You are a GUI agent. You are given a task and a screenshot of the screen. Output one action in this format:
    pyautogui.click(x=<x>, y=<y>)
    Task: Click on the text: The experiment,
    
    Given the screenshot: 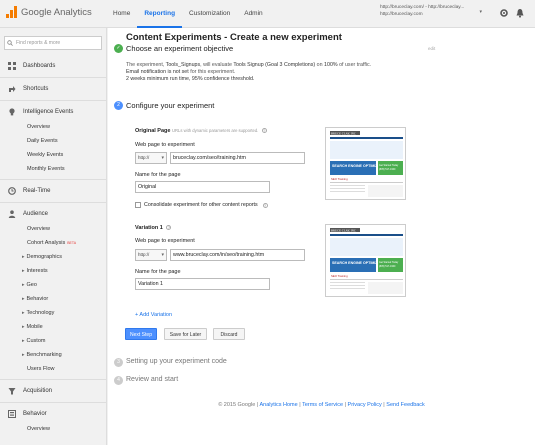 What is the action you would take?
    pyautogui.click(x=145, y=65)
    